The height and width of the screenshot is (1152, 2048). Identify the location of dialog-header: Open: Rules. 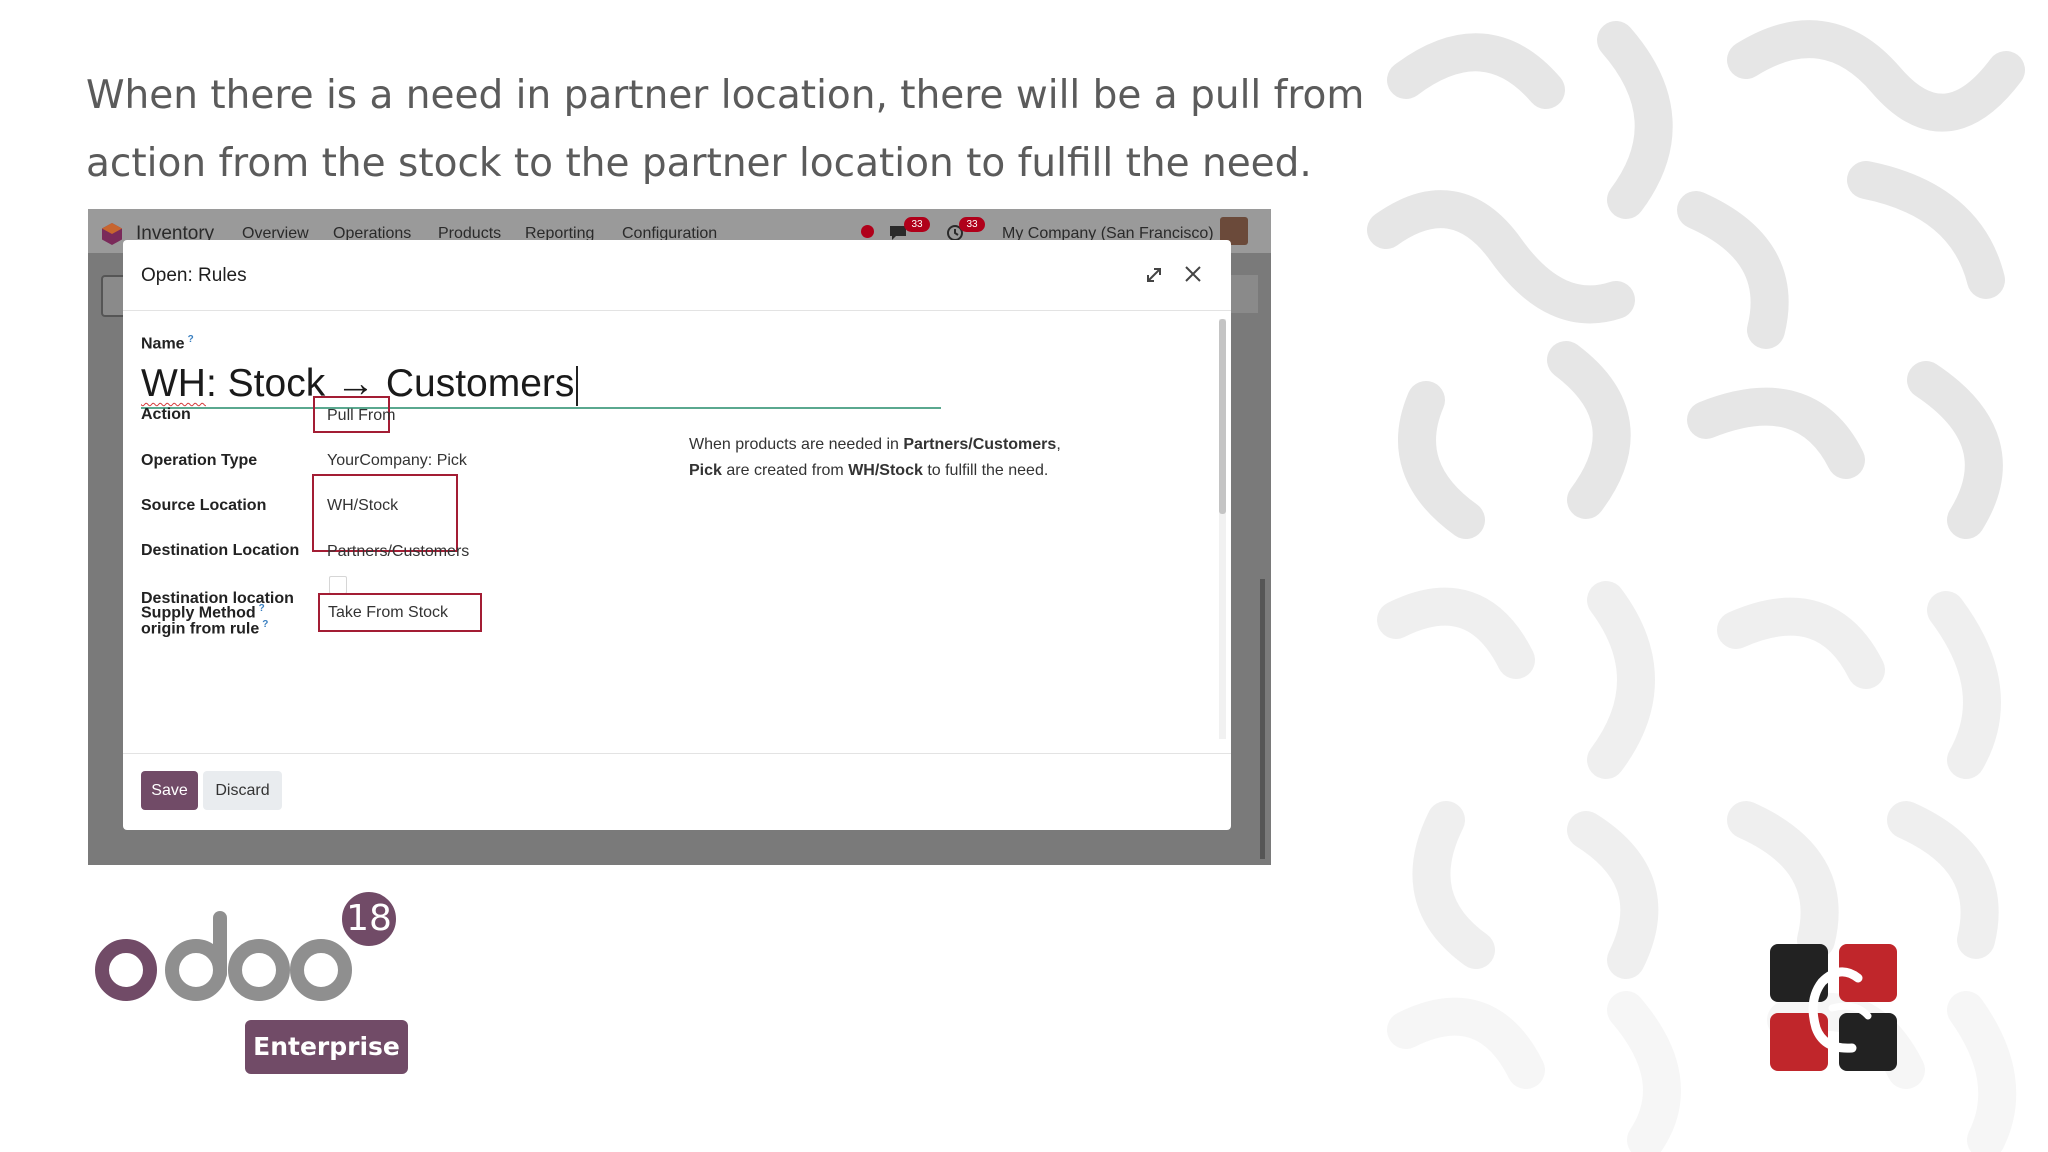
(677, 275).